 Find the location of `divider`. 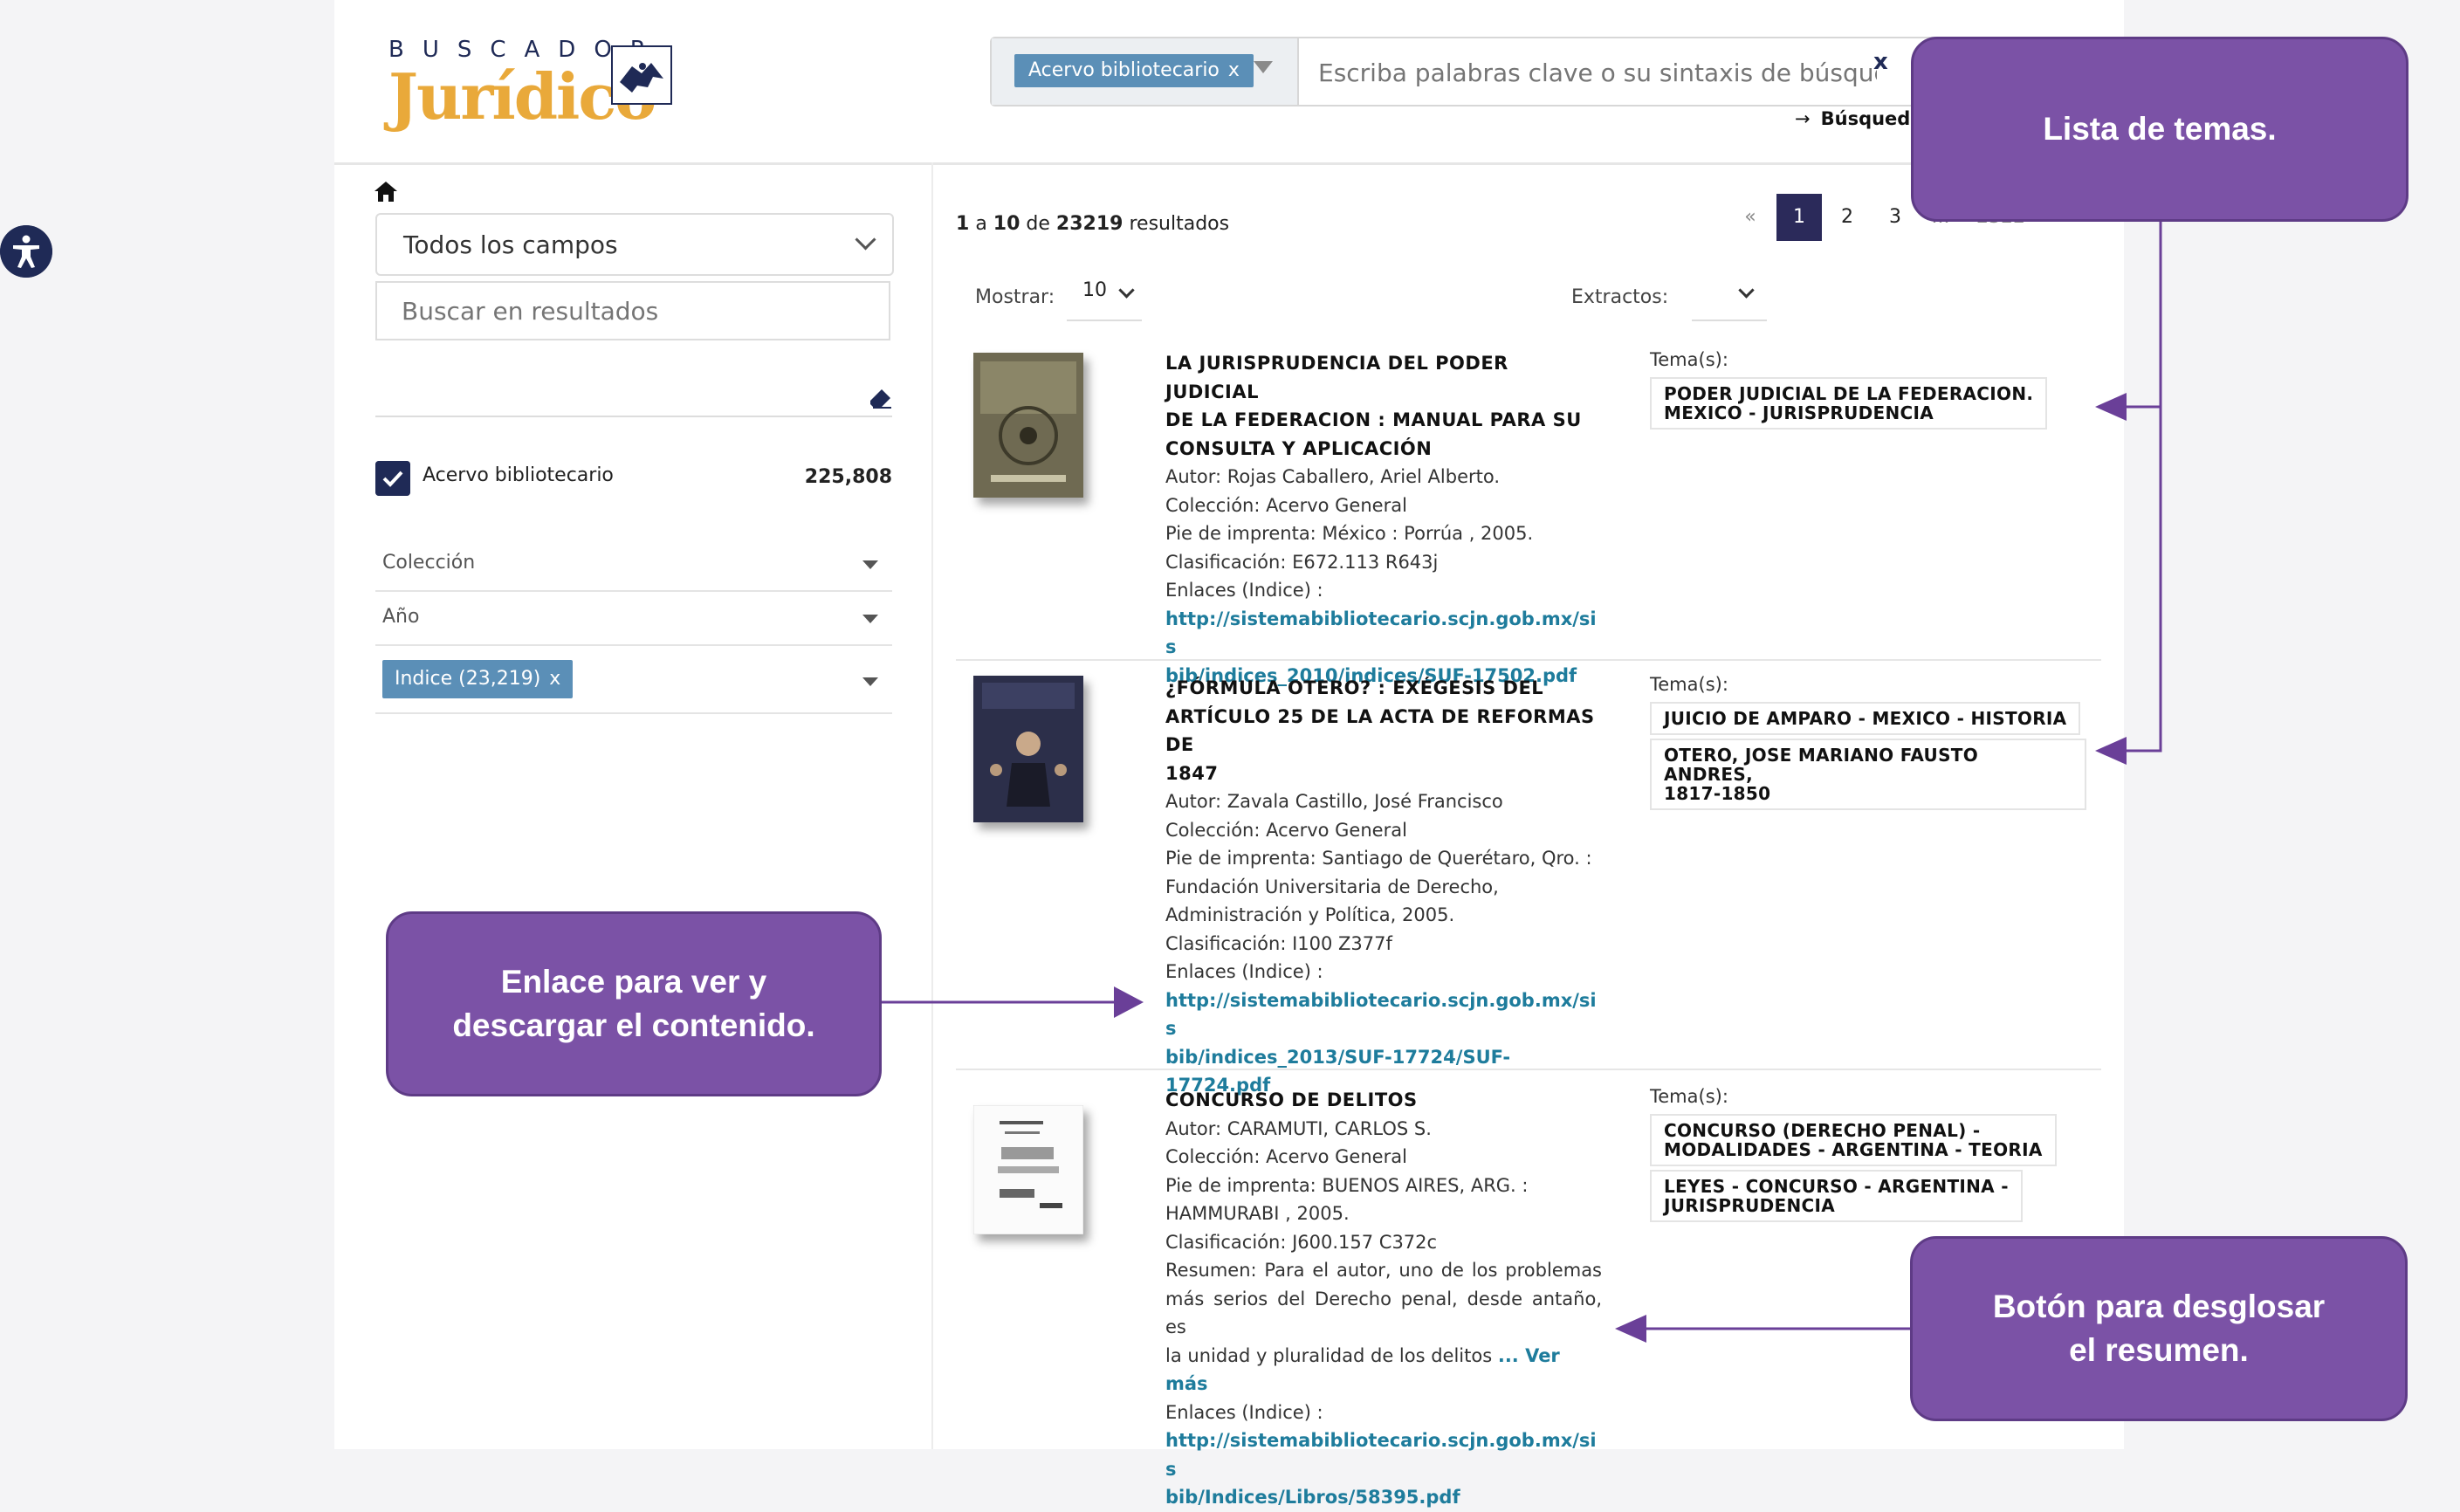

divider is located at coordinates (633, 417).